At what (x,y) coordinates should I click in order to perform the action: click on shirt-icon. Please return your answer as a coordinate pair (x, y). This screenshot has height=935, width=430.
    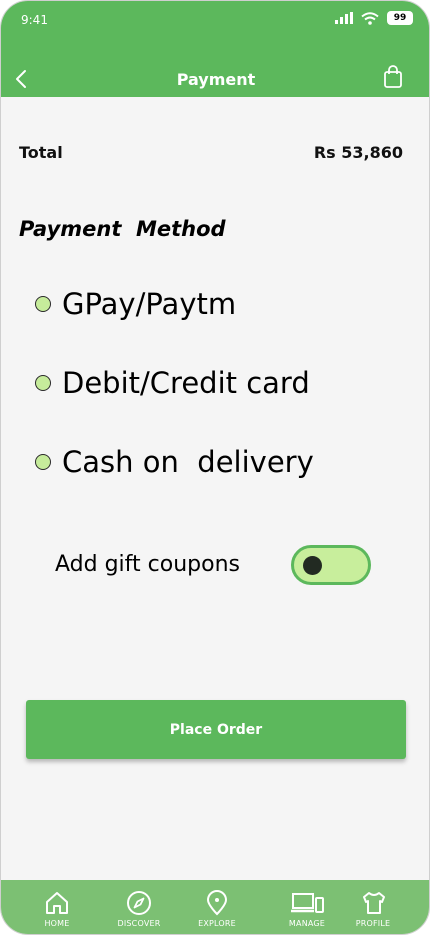
    Looking at the image, I should click on (374, 903).